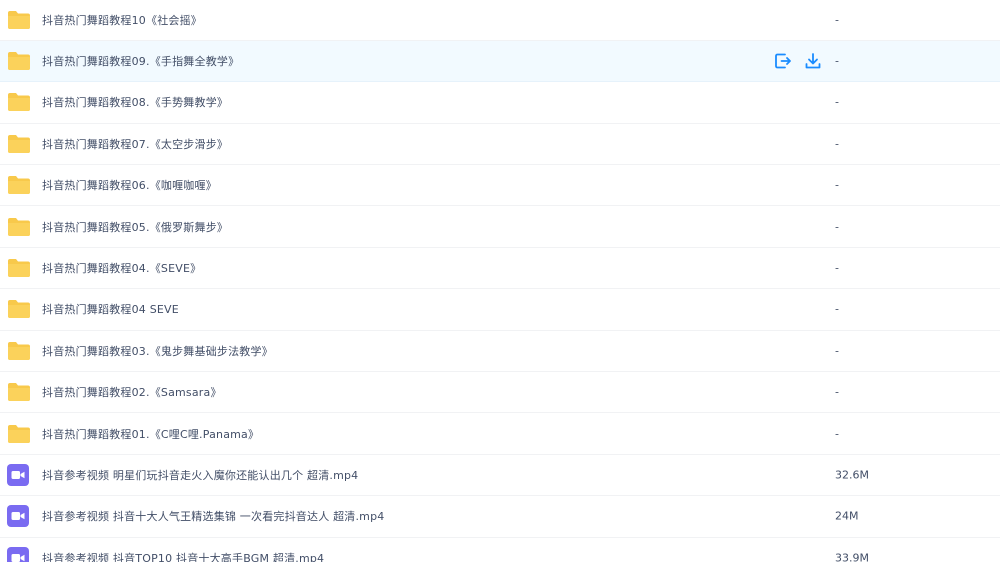 The height and width of the screenshot is (562, 1000). Describe the element at coordinates (500, 393) in the screenshot. I see `folder-row: 抖音热门舞蹈教程02.《Samsara》 -` at that location.